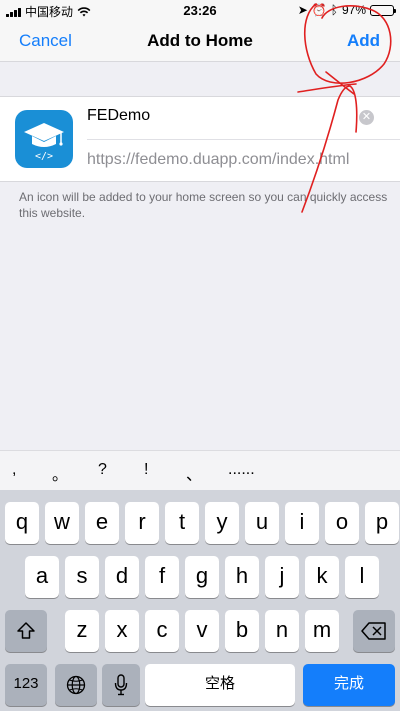  I want to click on candidate-comma: ,, so click(14, 470).